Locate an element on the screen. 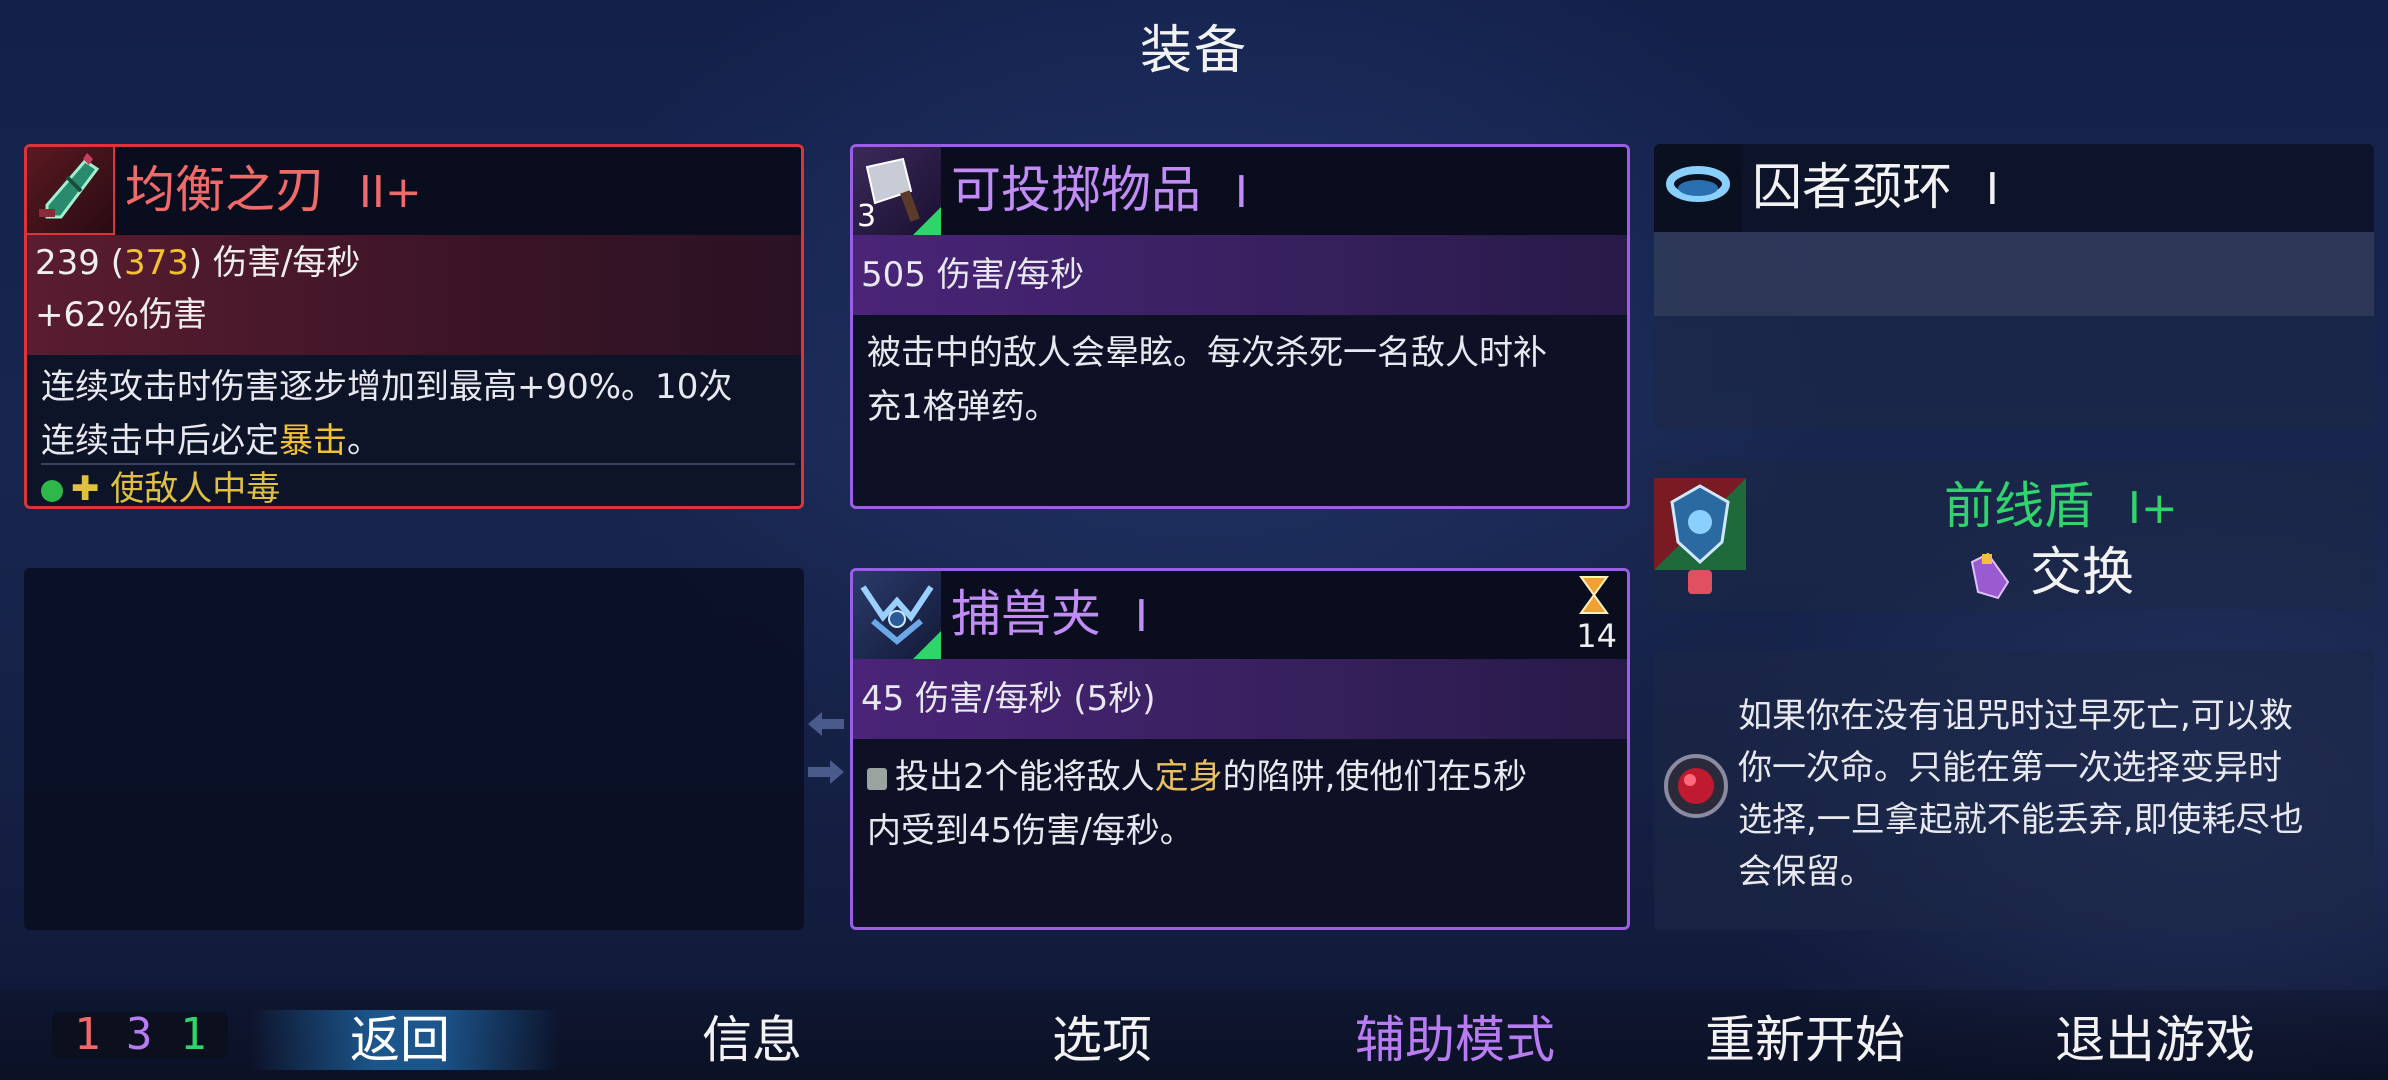  skill1-name: 可投掷物品 I is located at coordinates (1099, 191).